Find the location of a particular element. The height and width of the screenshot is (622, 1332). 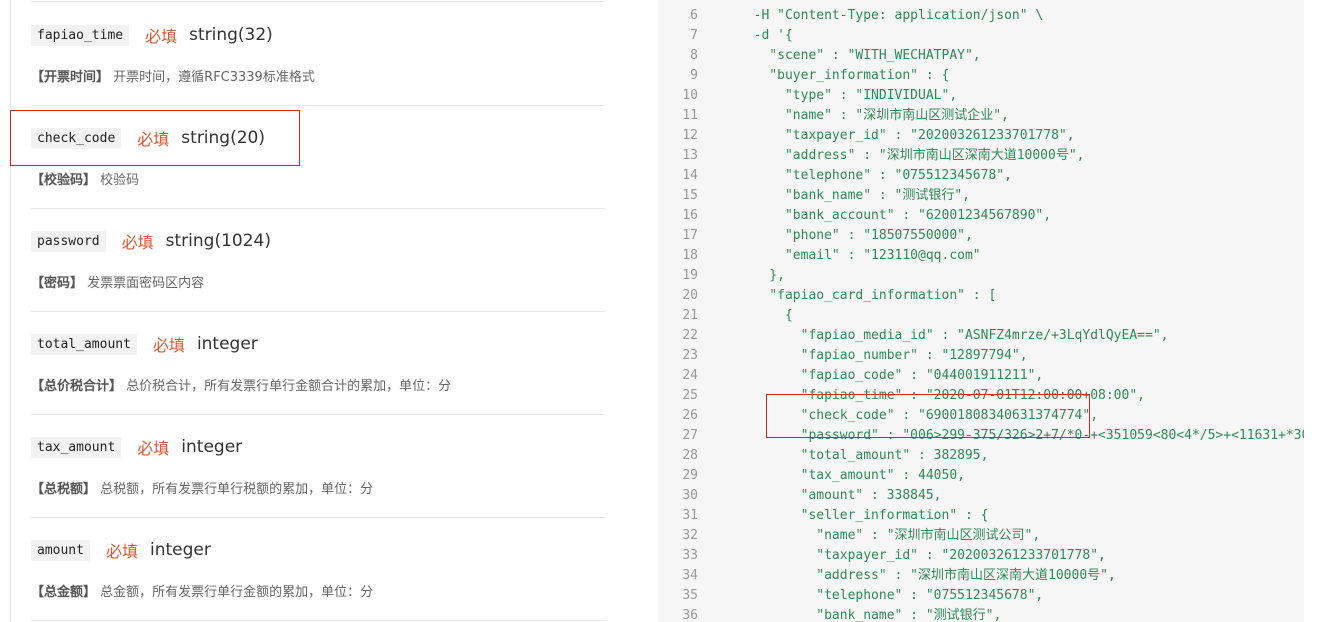

param-description: 【开票时间】 开票时间，遵循RFC3339标准格式 is located at coordinates (173, 75).